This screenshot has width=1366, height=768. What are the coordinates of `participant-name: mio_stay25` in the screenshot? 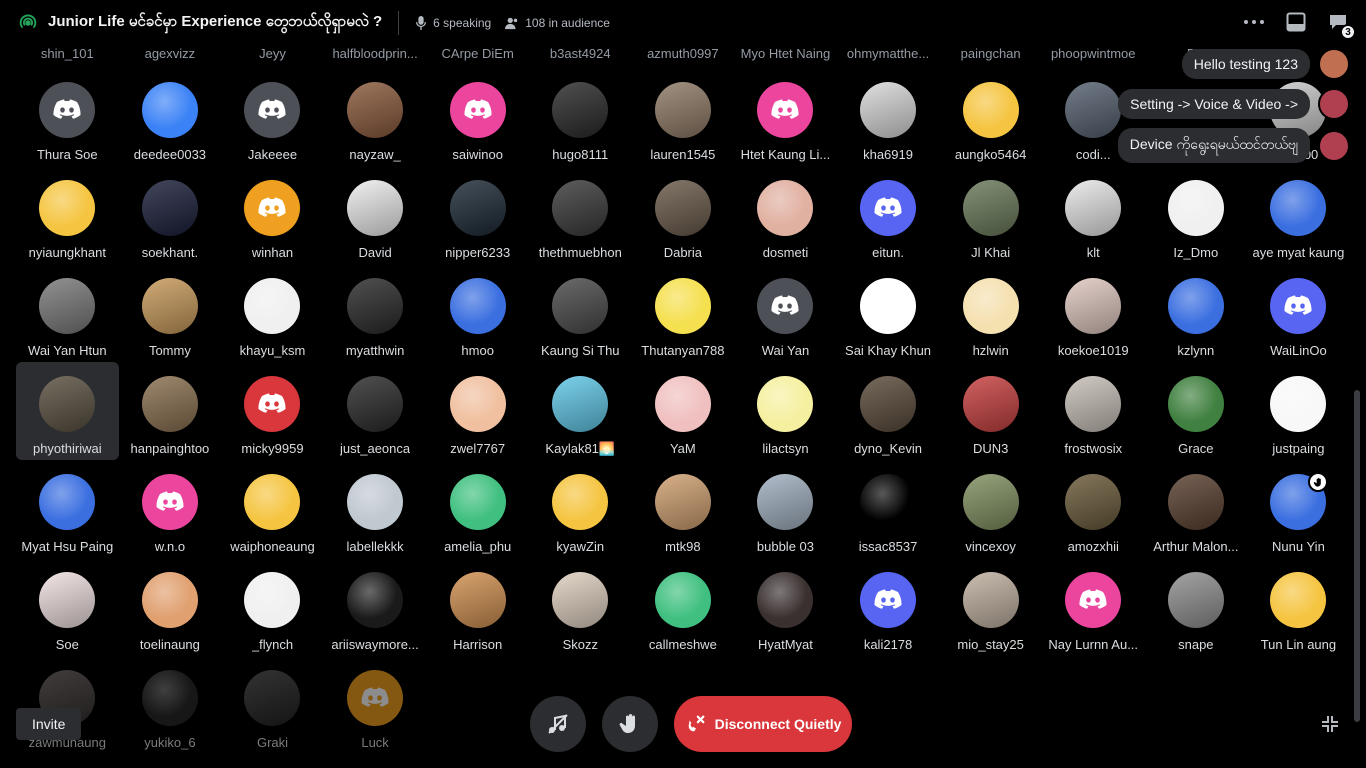 It's located at (990, 644).